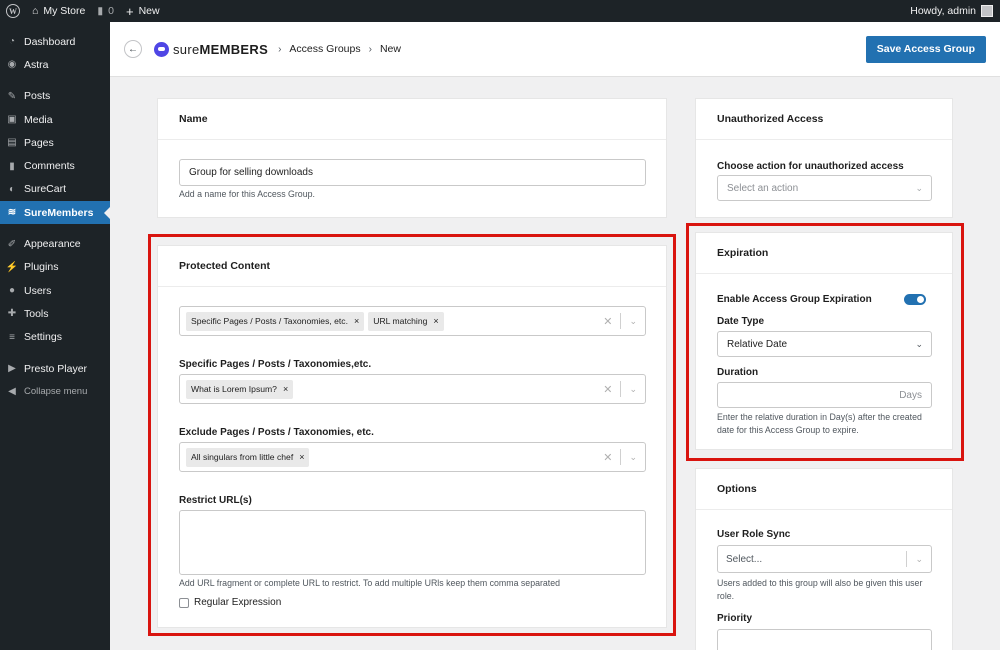 The image size is (1000, 650). What do you see at coordinates (105, 11) in the screenshot?
I see `comments-link: ▮ 0` at bounding box center [105, 11].